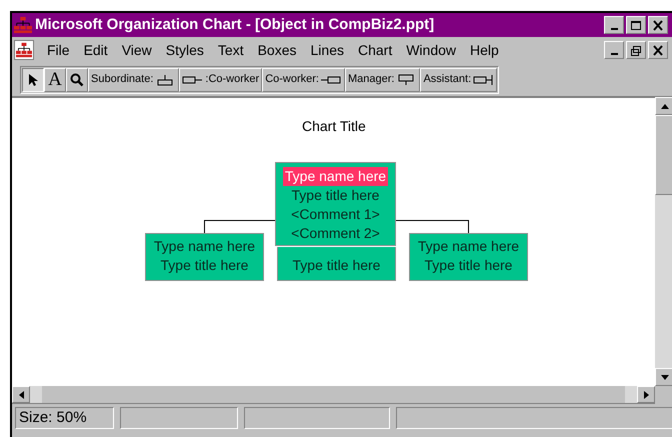 The image size is (672, 437). What do you see at coordinates (277, 50) in the screenshot?
I see `menu-item: Boxes` at bounding box center [277, 50].